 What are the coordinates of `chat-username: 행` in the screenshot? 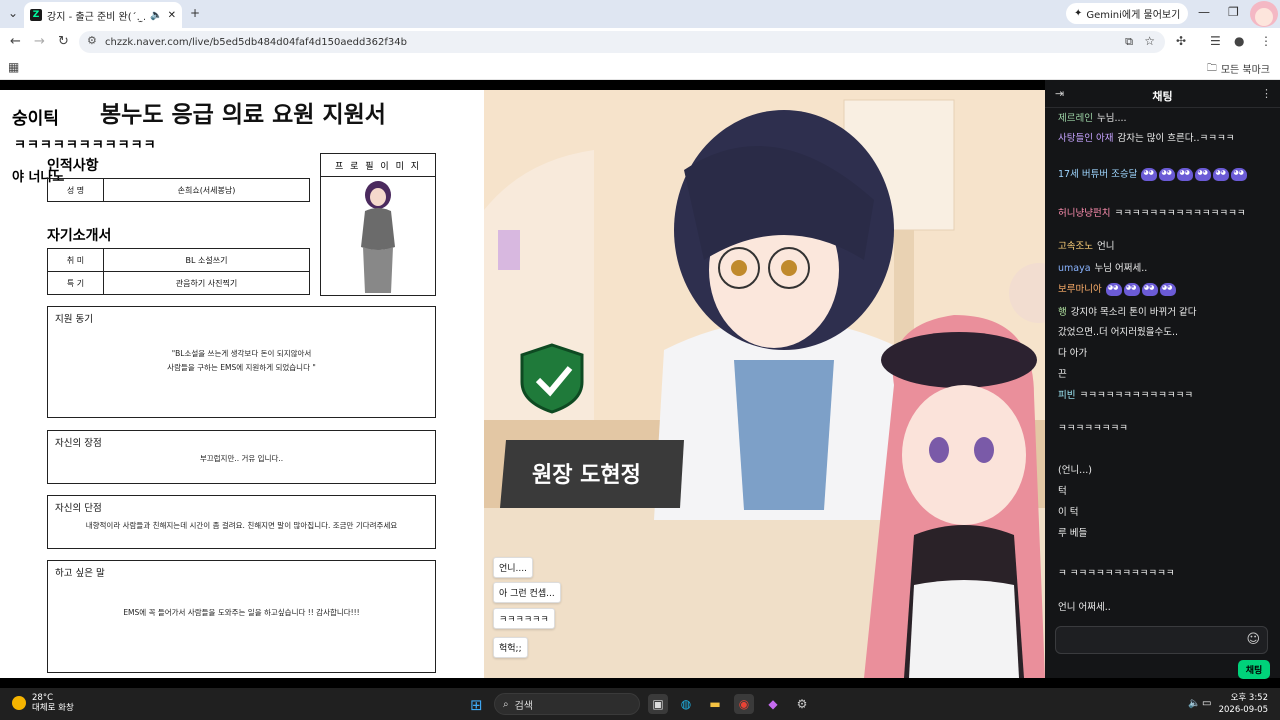 It's located at (1062, 312).